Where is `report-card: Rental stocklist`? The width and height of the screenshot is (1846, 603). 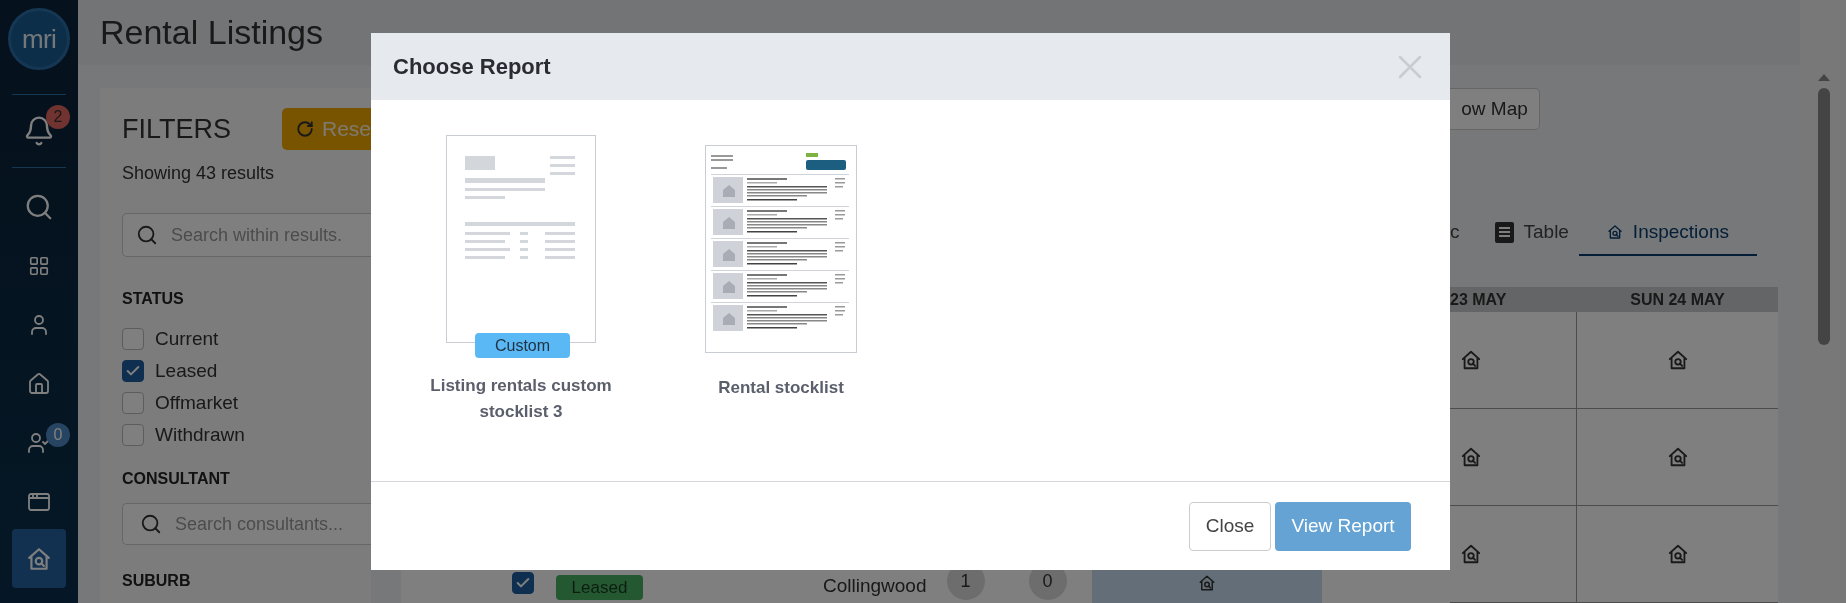
report-card: Rental stocklist is located at coordinates (781, 273).